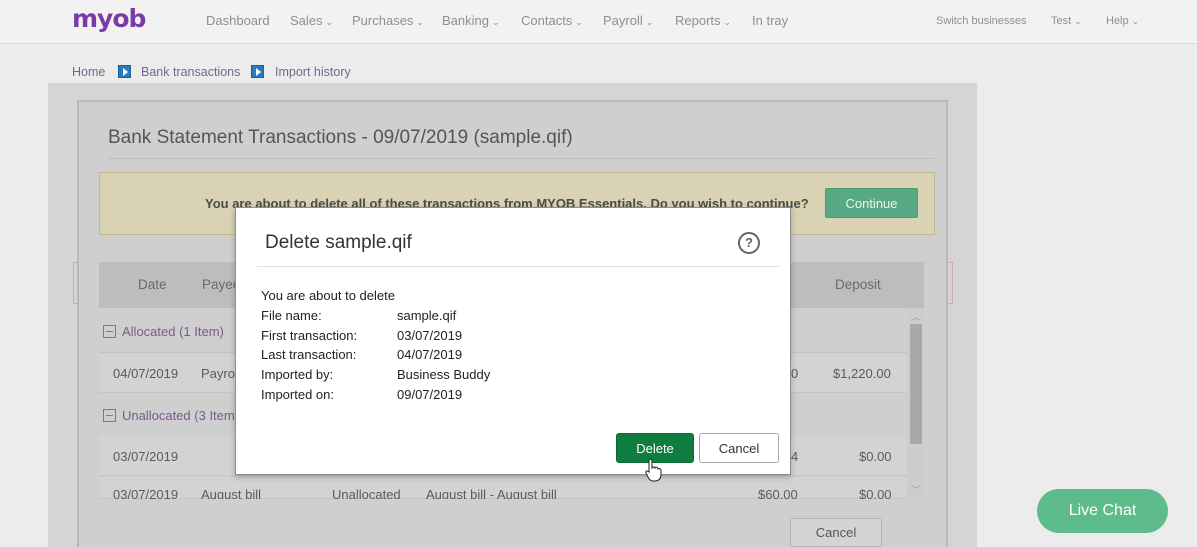  What do you see at coordinates (795, 373) in the screenshot?
I see `row-amount: 0` at bounding box center [795, 373].